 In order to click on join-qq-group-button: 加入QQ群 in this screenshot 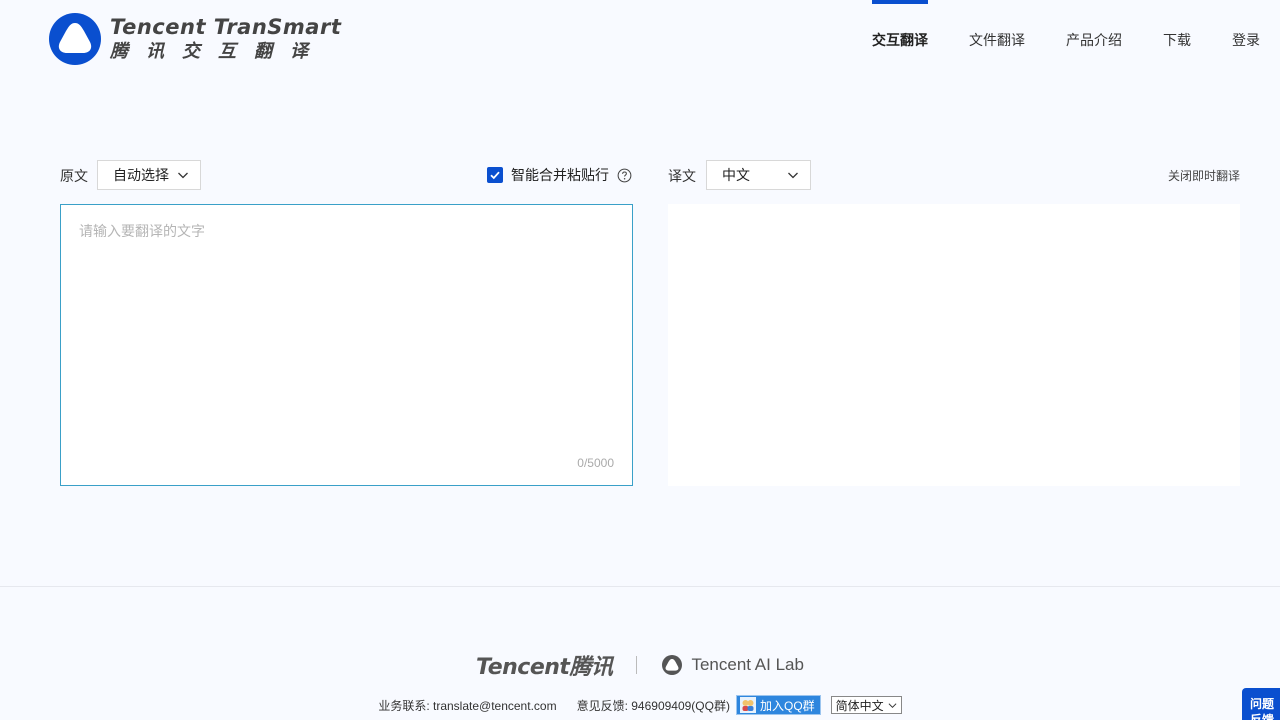, I will do `click(778, 705)`.